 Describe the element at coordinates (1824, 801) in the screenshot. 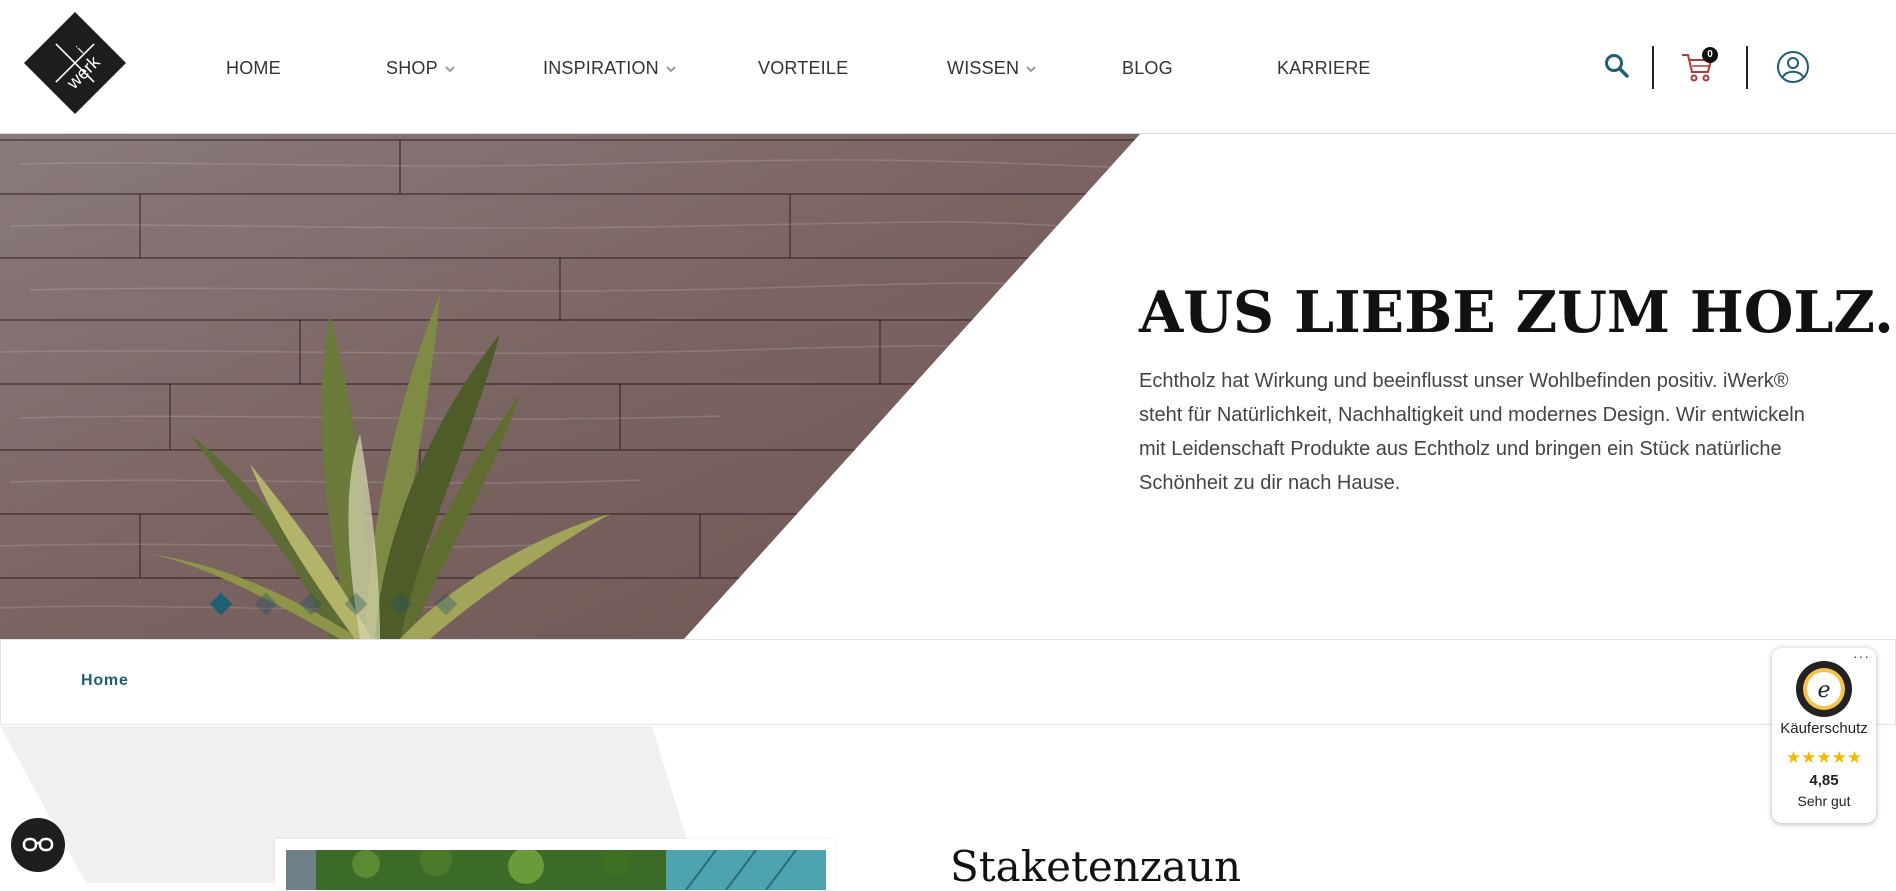

I see `rating-grade: Sehr gut` at that location.